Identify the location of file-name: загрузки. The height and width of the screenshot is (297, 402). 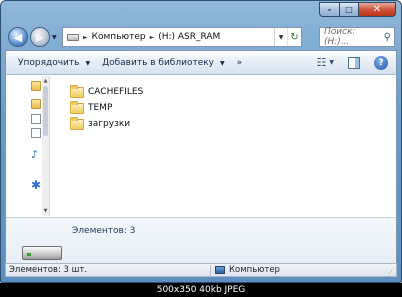
(109, 124).